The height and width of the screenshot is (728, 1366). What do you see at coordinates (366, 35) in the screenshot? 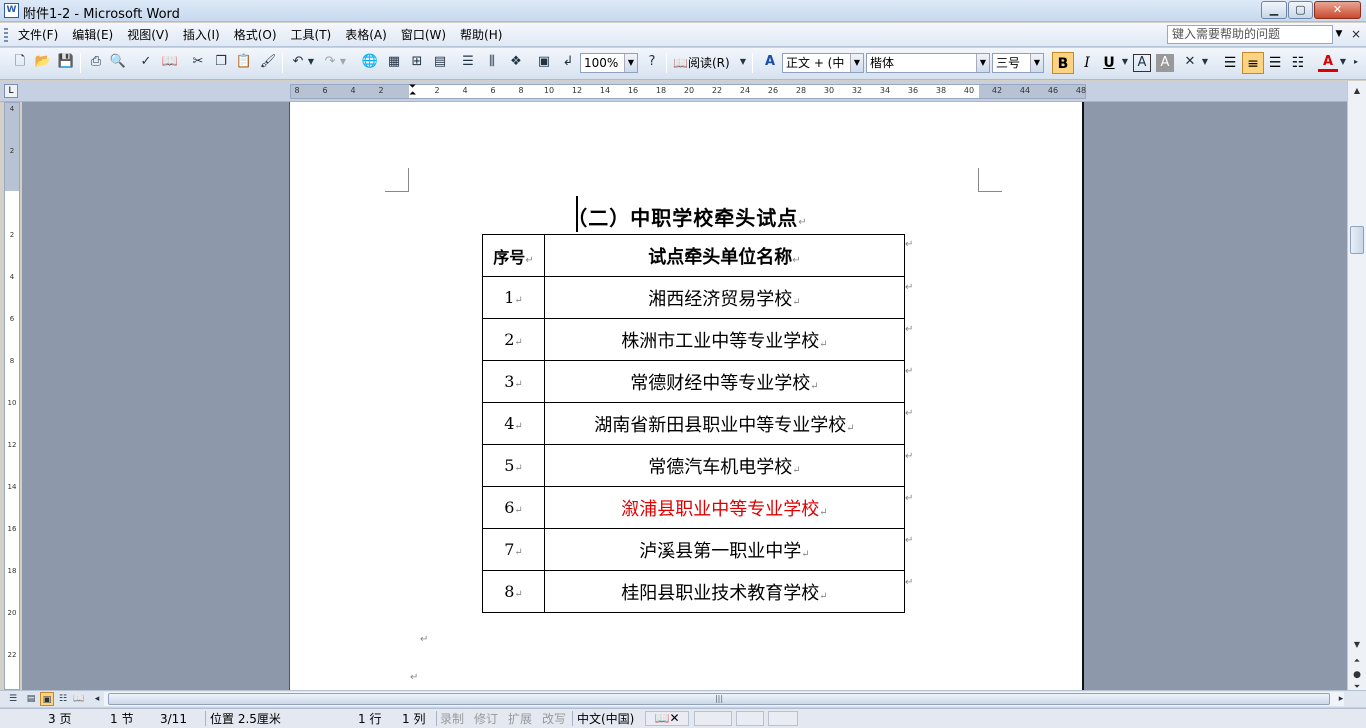
I see `menu-table: 表格(A)` at bounding box center [366, 35].